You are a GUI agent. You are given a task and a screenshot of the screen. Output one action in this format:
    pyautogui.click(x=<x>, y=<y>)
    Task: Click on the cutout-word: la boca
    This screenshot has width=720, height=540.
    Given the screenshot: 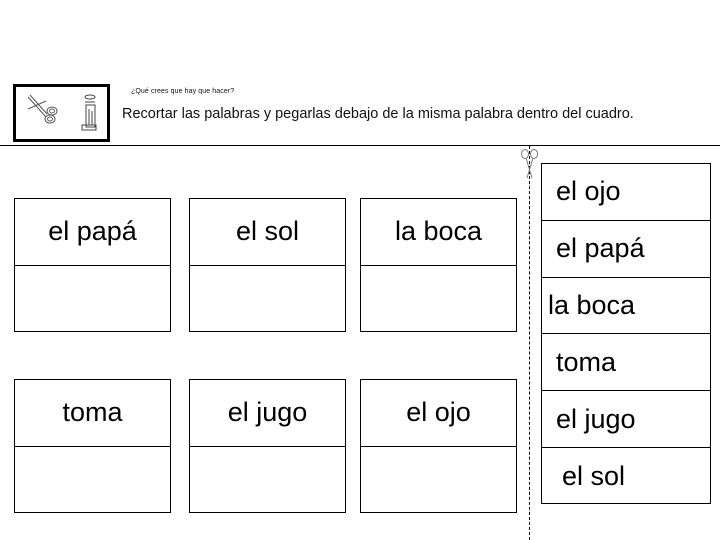 What is the action you would take?
    pyautogui.click(x=626, y=306)
    